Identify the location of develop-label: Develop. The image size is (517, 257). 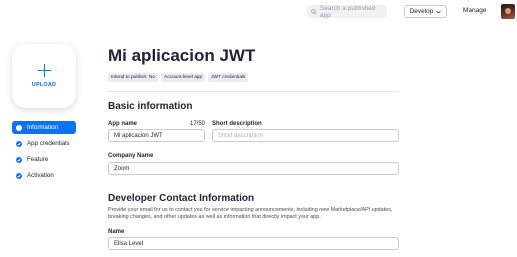
(421, 11).